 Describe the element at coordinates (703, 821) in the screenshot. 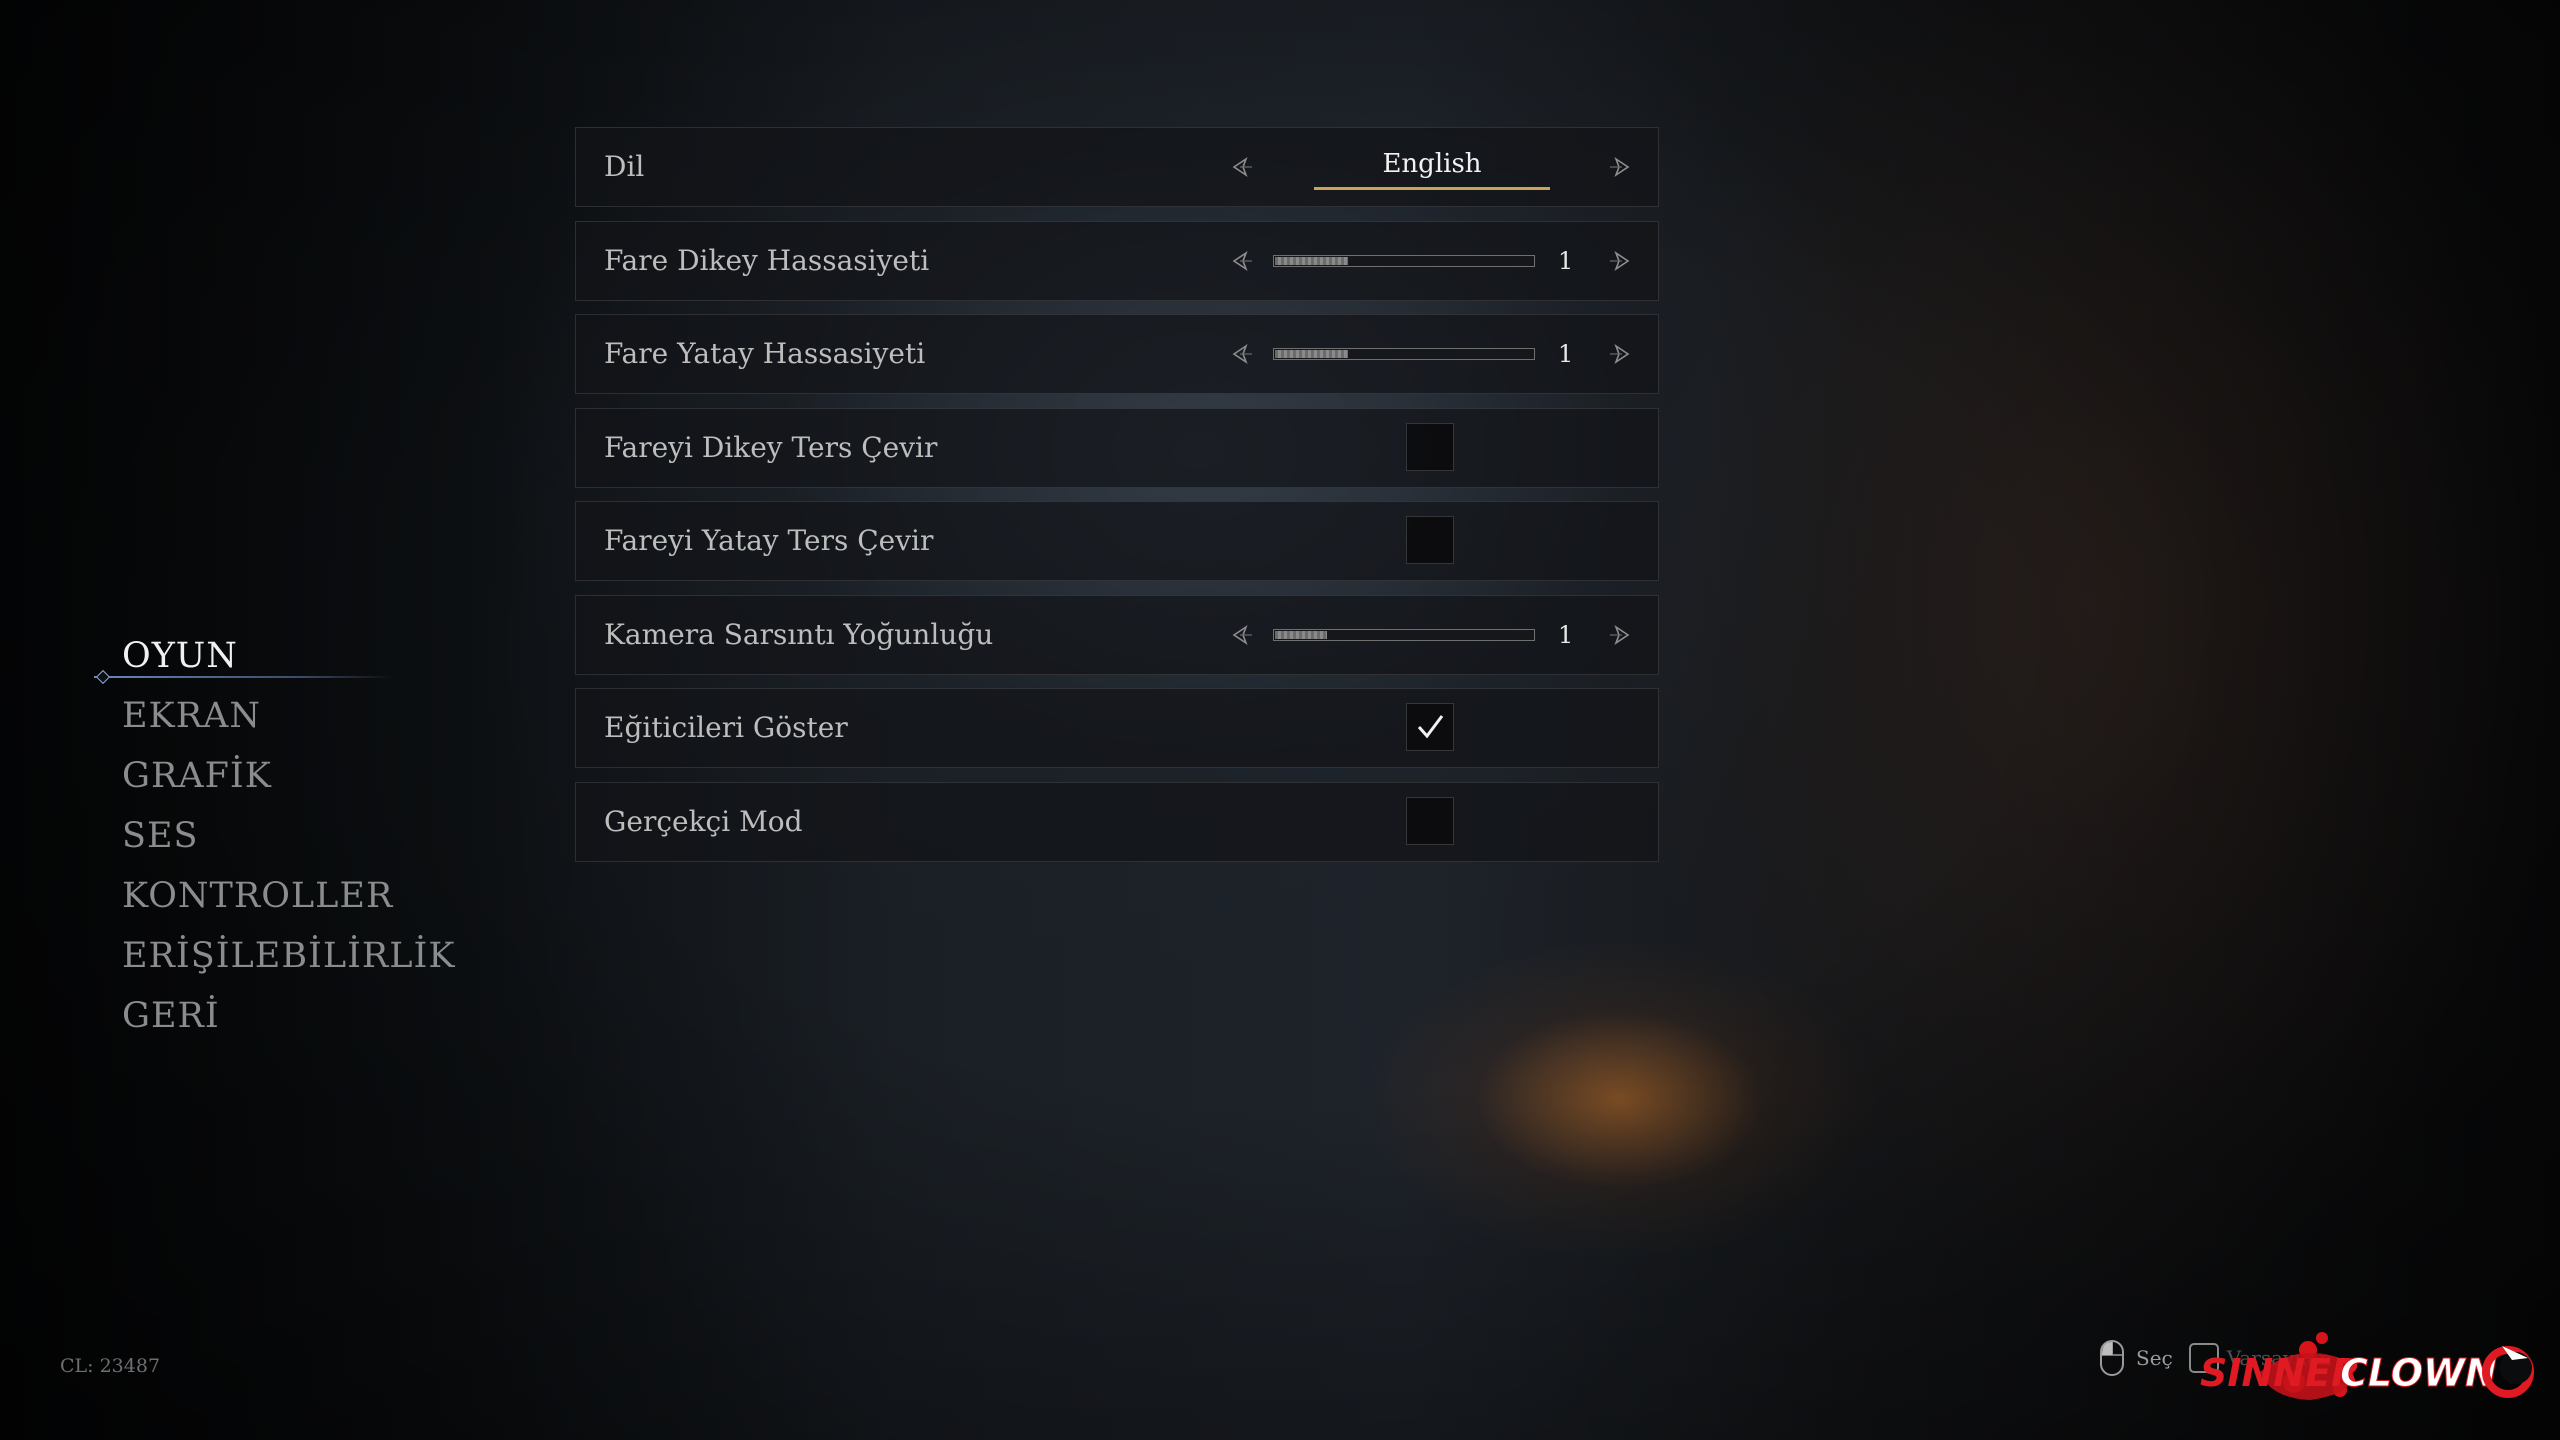

I see `realistic-mode-label: Gerçekçi Mod` at that location.